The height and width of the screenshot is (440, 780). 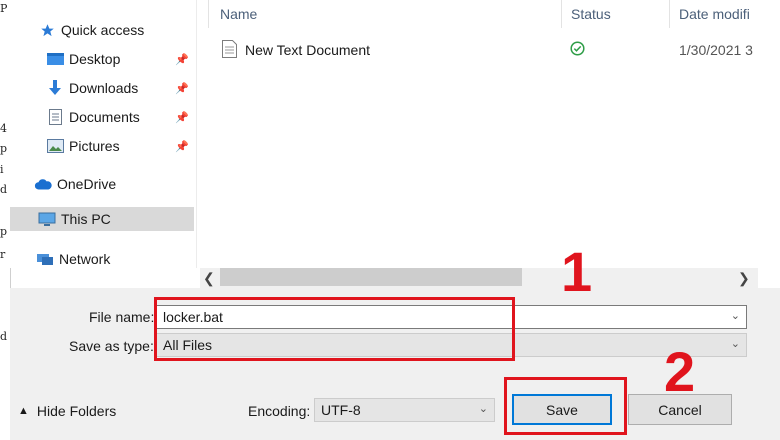 I want to click on annotation-step-1: 1, so click(x=577, y=271).